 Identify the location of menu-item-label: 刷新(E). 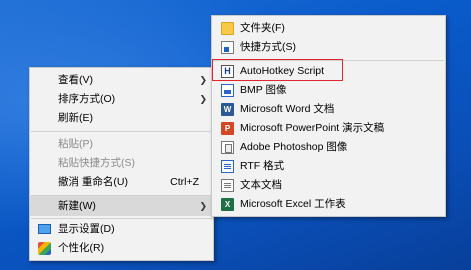
(75, 118).